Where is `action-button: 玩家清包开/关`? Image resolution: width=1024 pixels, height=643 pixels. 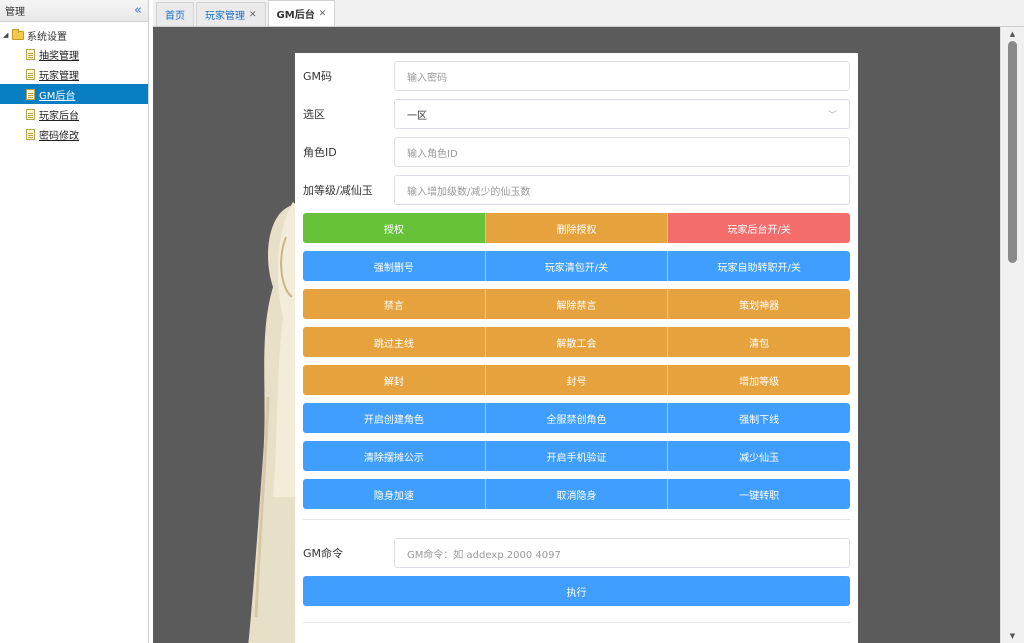
action-button: 玩家清包开/关 is located at coordinates (577, 266).